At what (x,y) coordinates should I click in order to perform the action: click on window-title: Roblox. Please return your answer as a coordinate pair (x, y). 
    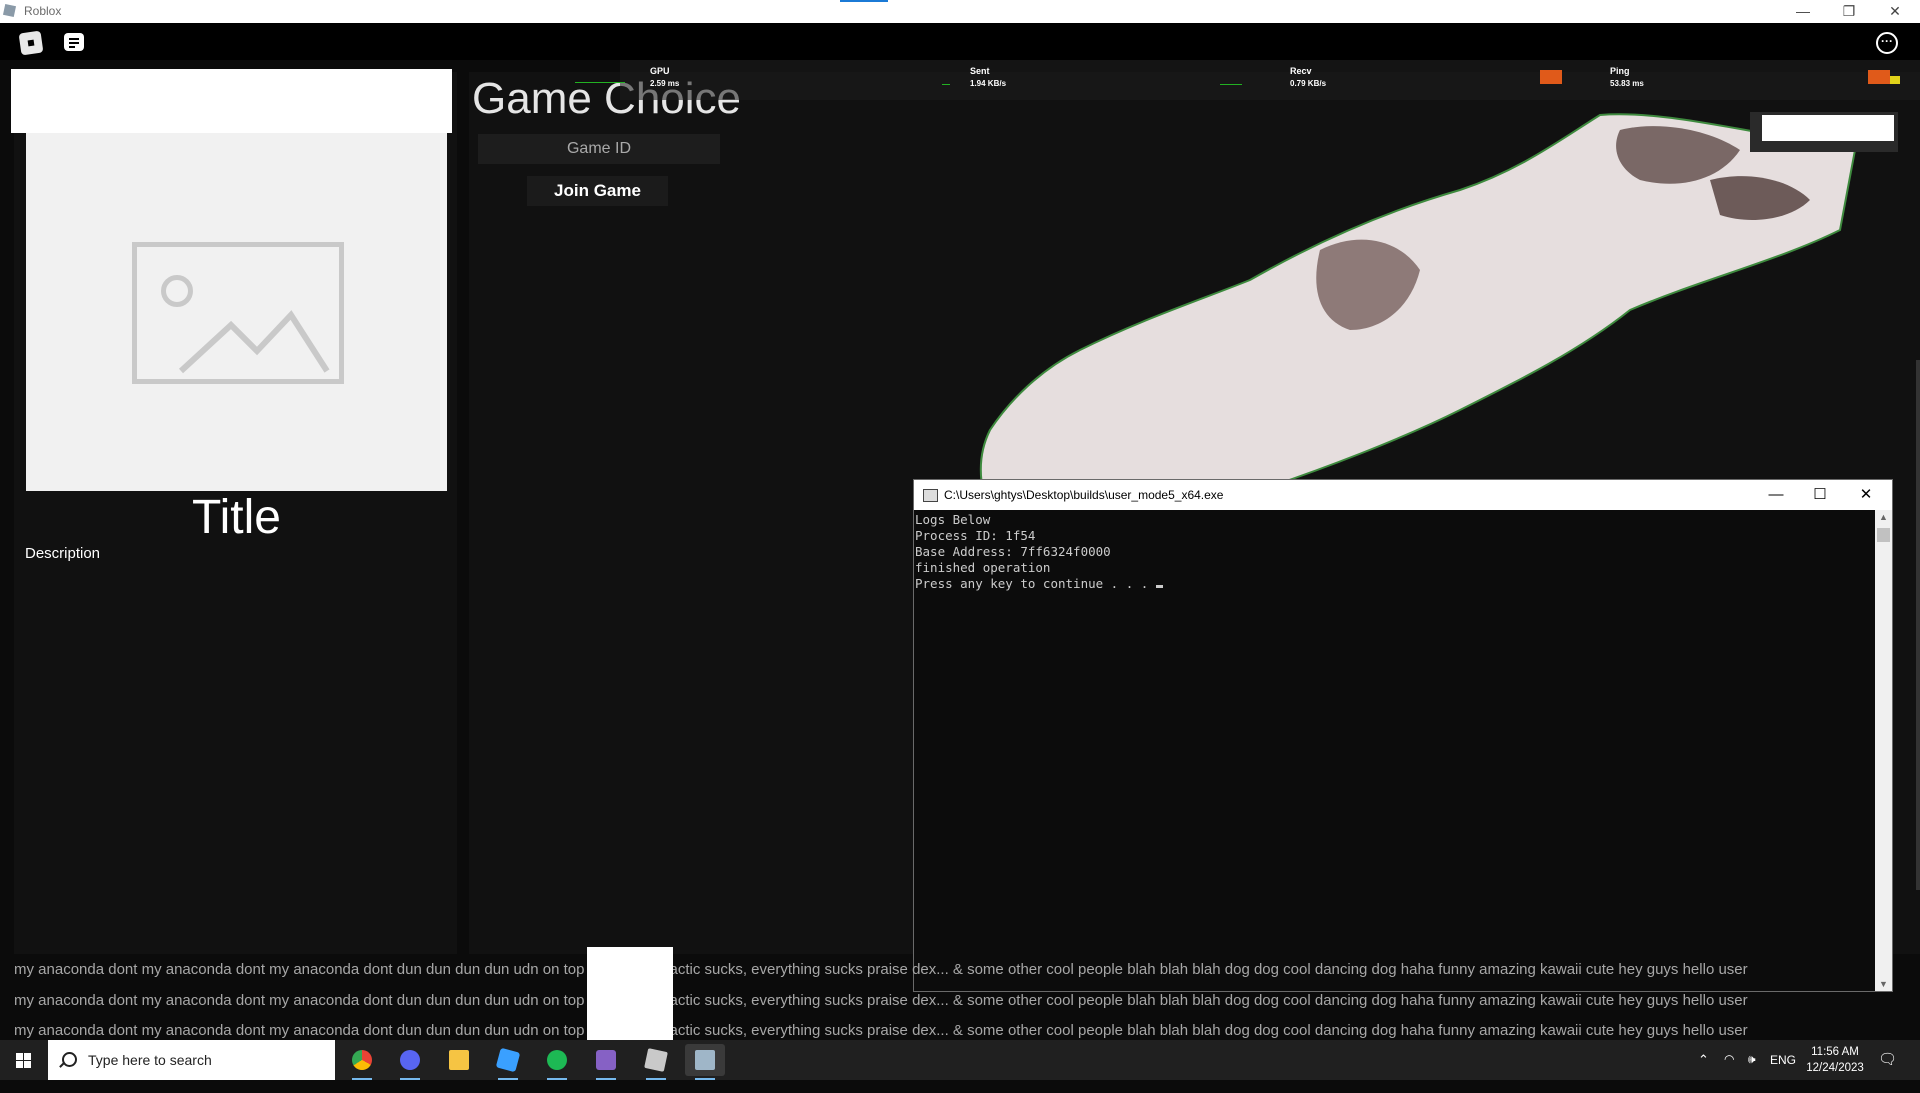
    Looking at the image, I should click on (43, 11).